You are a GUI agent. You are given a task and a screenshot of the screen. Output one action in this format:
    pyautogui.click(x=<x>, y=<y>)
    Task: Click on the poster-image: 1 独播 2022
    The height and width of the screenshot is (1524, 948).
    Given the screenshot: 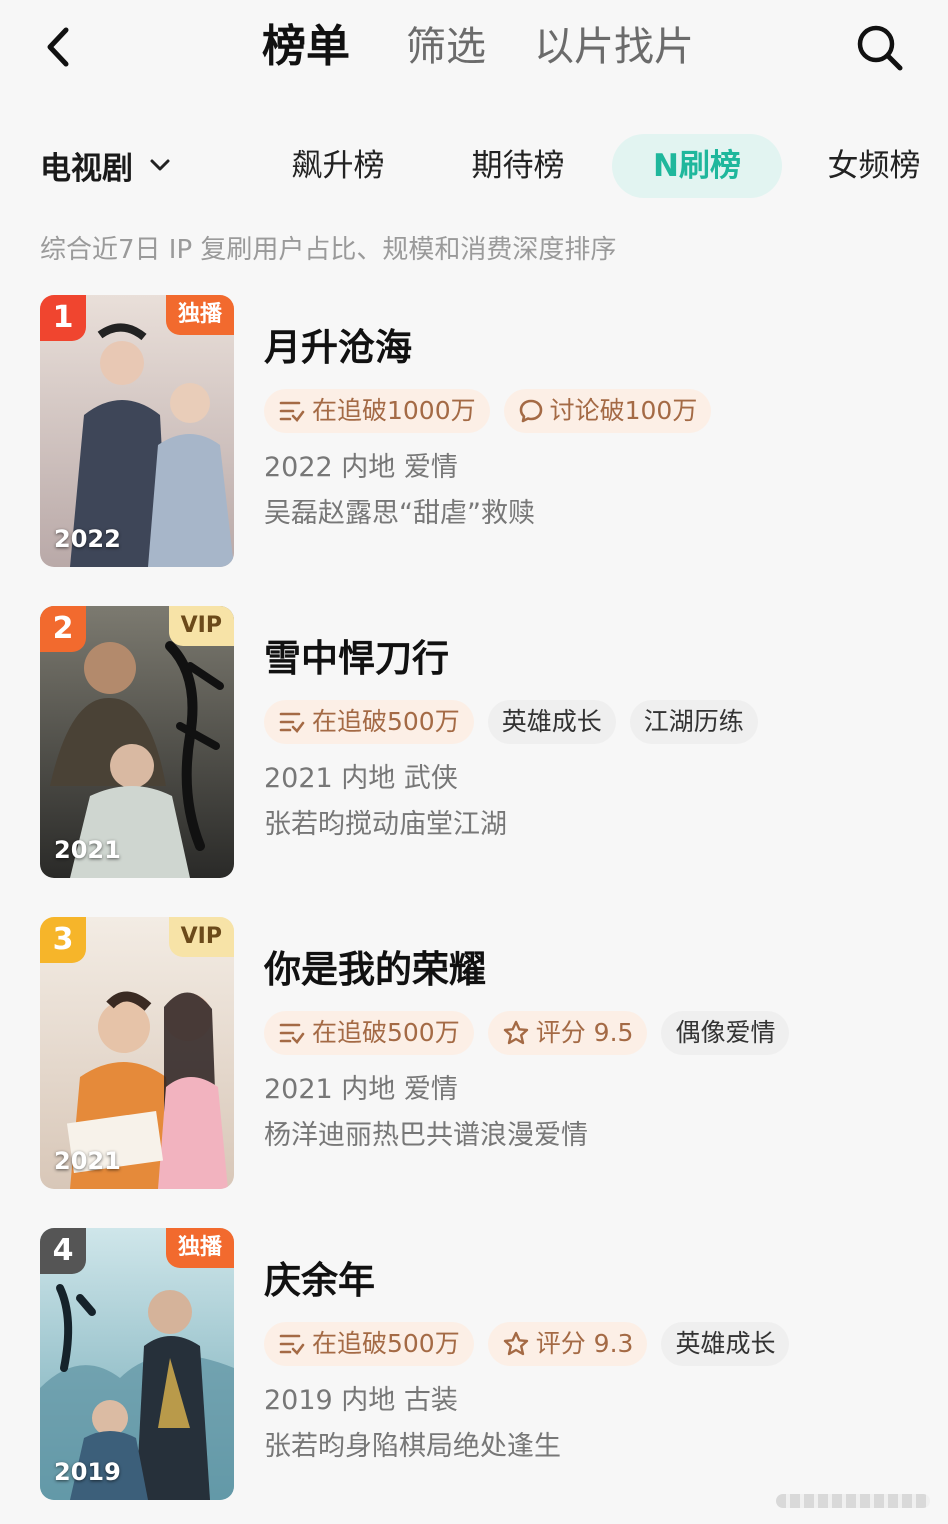 What is the action you would take?
    pyautogui.click(x=137, y=431)
    